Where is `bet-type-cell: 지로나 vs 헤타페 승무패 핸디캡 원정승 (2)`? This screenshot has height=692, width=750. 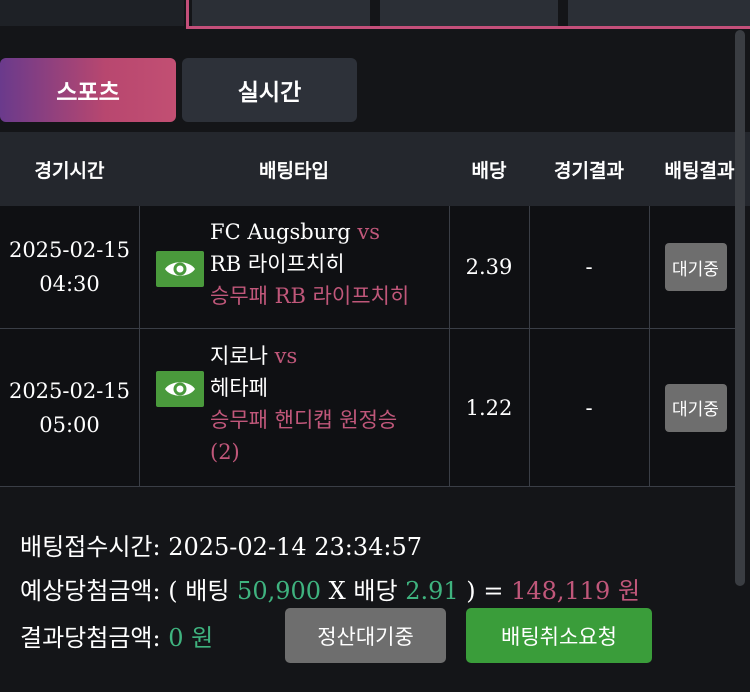 bet-type-cell: 지로나 vs 헤타페 승무패 핸디캡 원정승 (2) is located at coordinates (303, 404).